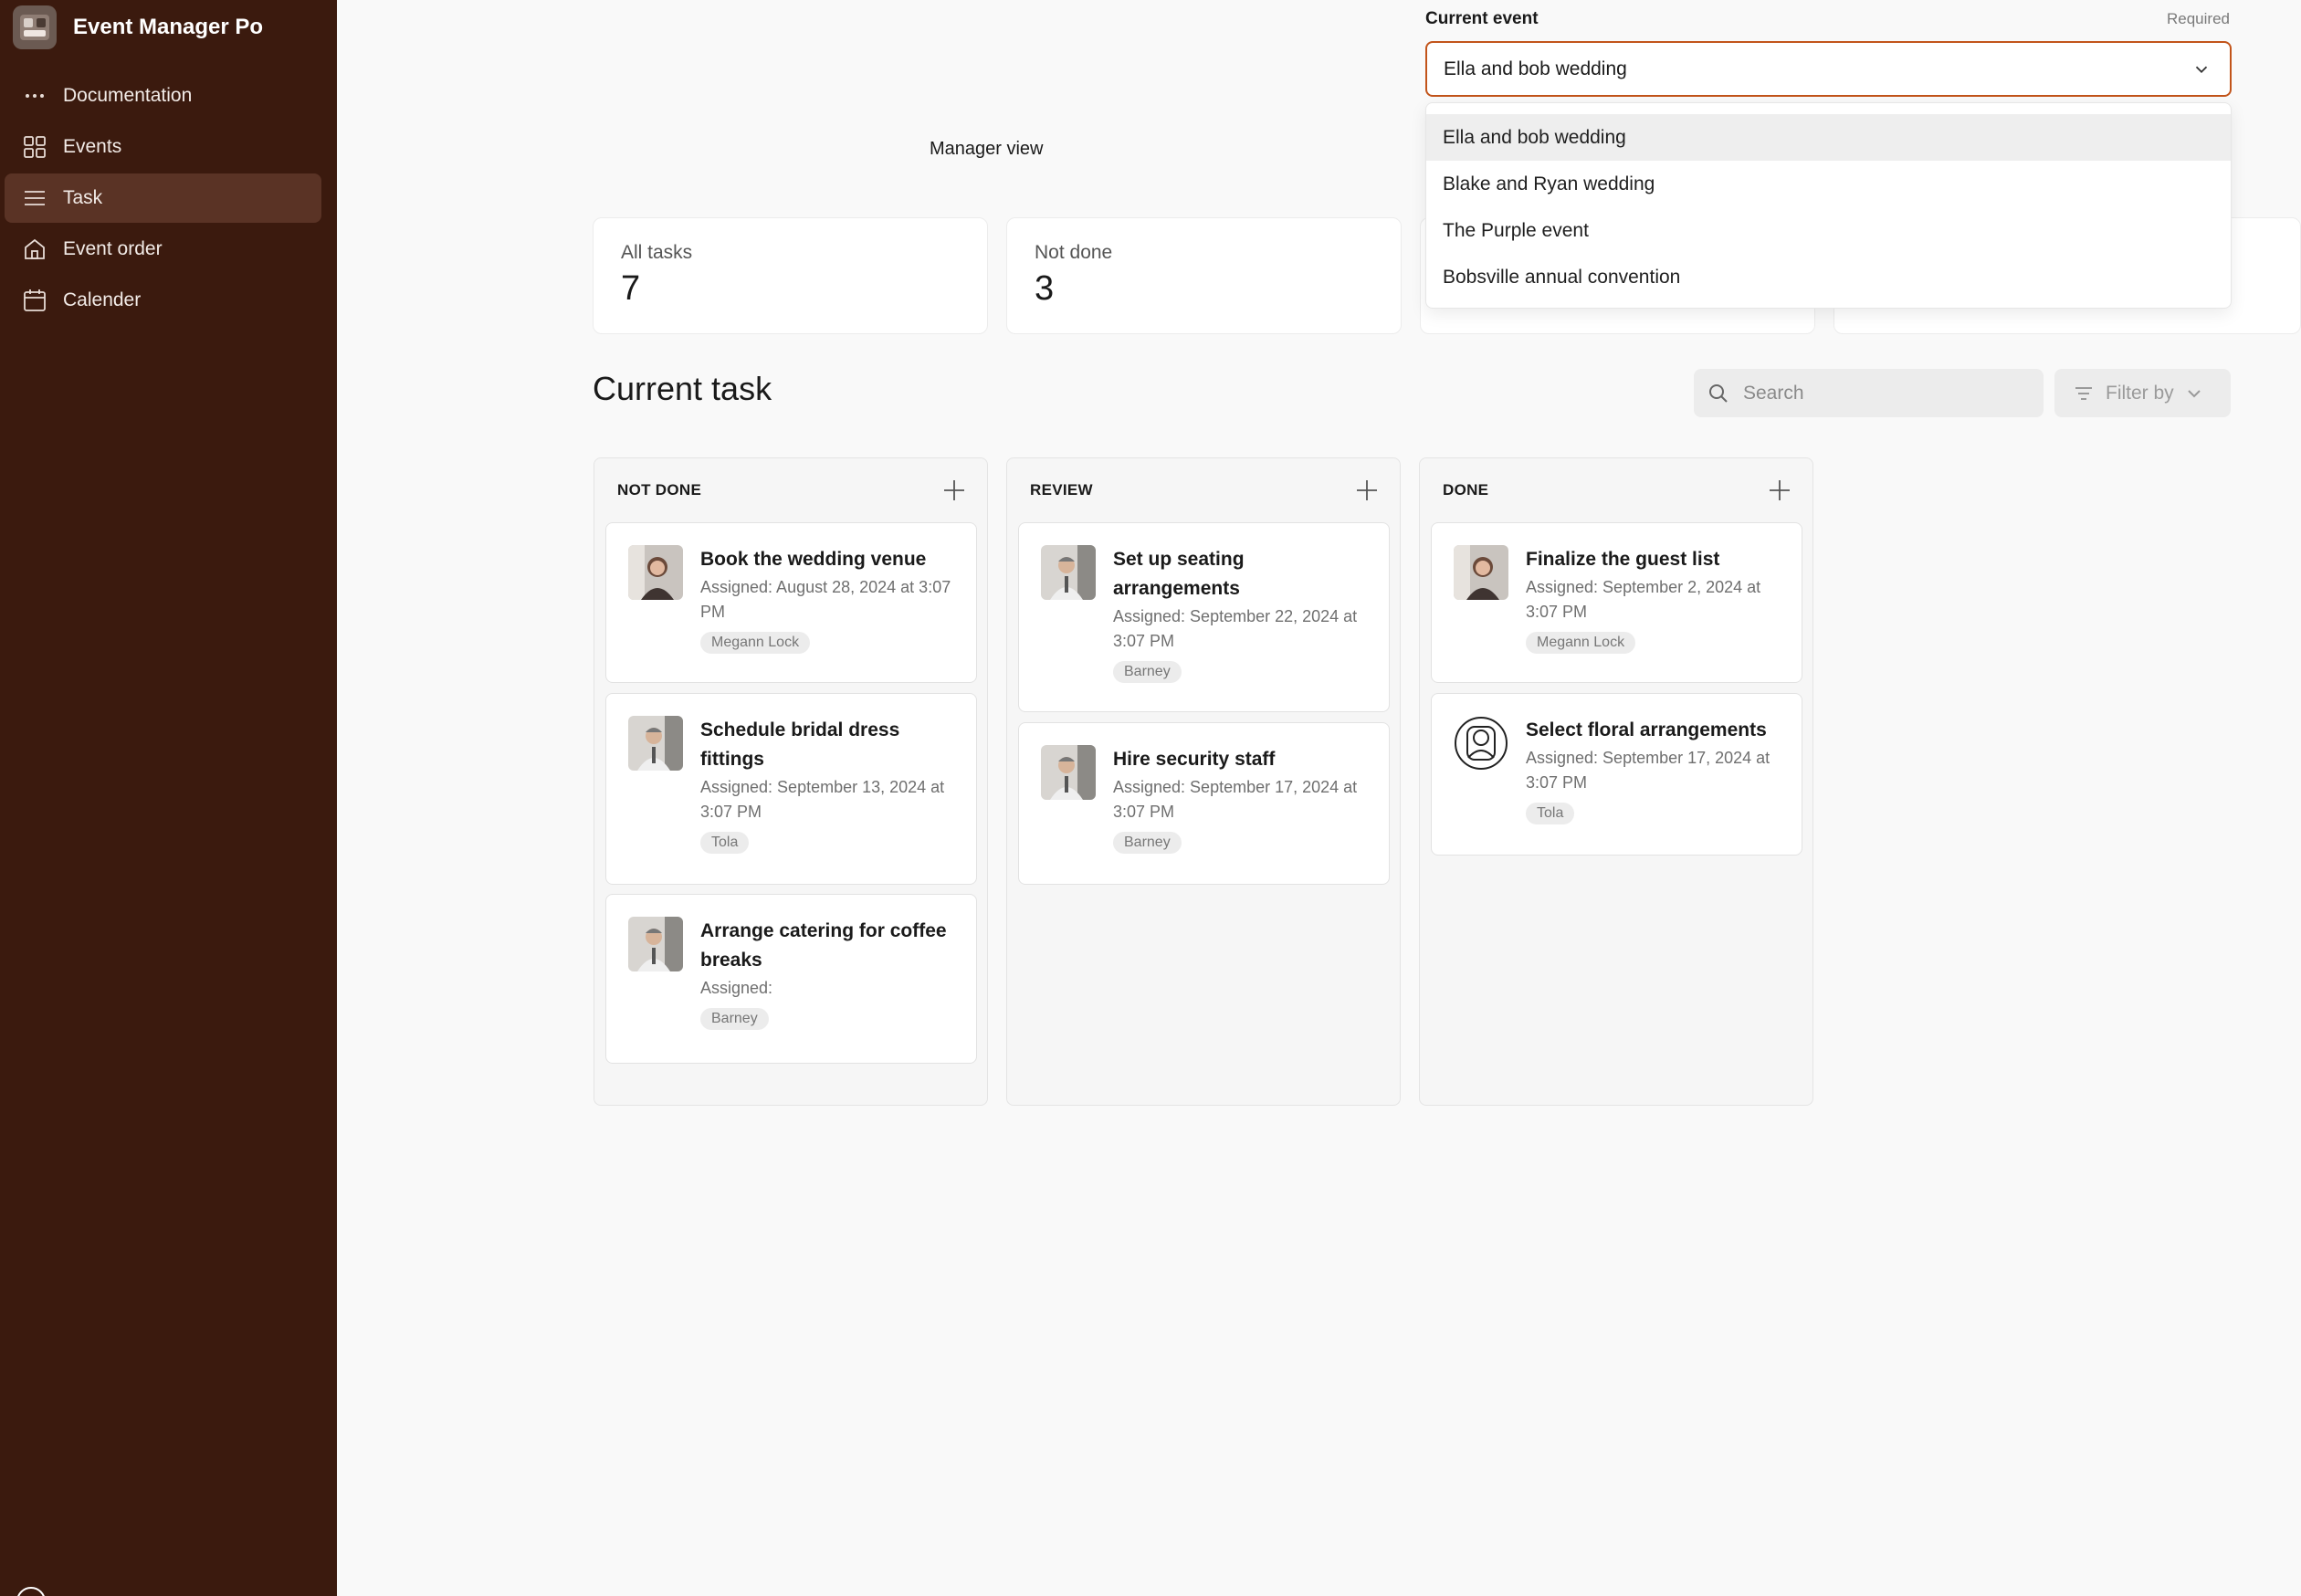  I want to click on sidebar-item-task: Task, so click(163, 198).